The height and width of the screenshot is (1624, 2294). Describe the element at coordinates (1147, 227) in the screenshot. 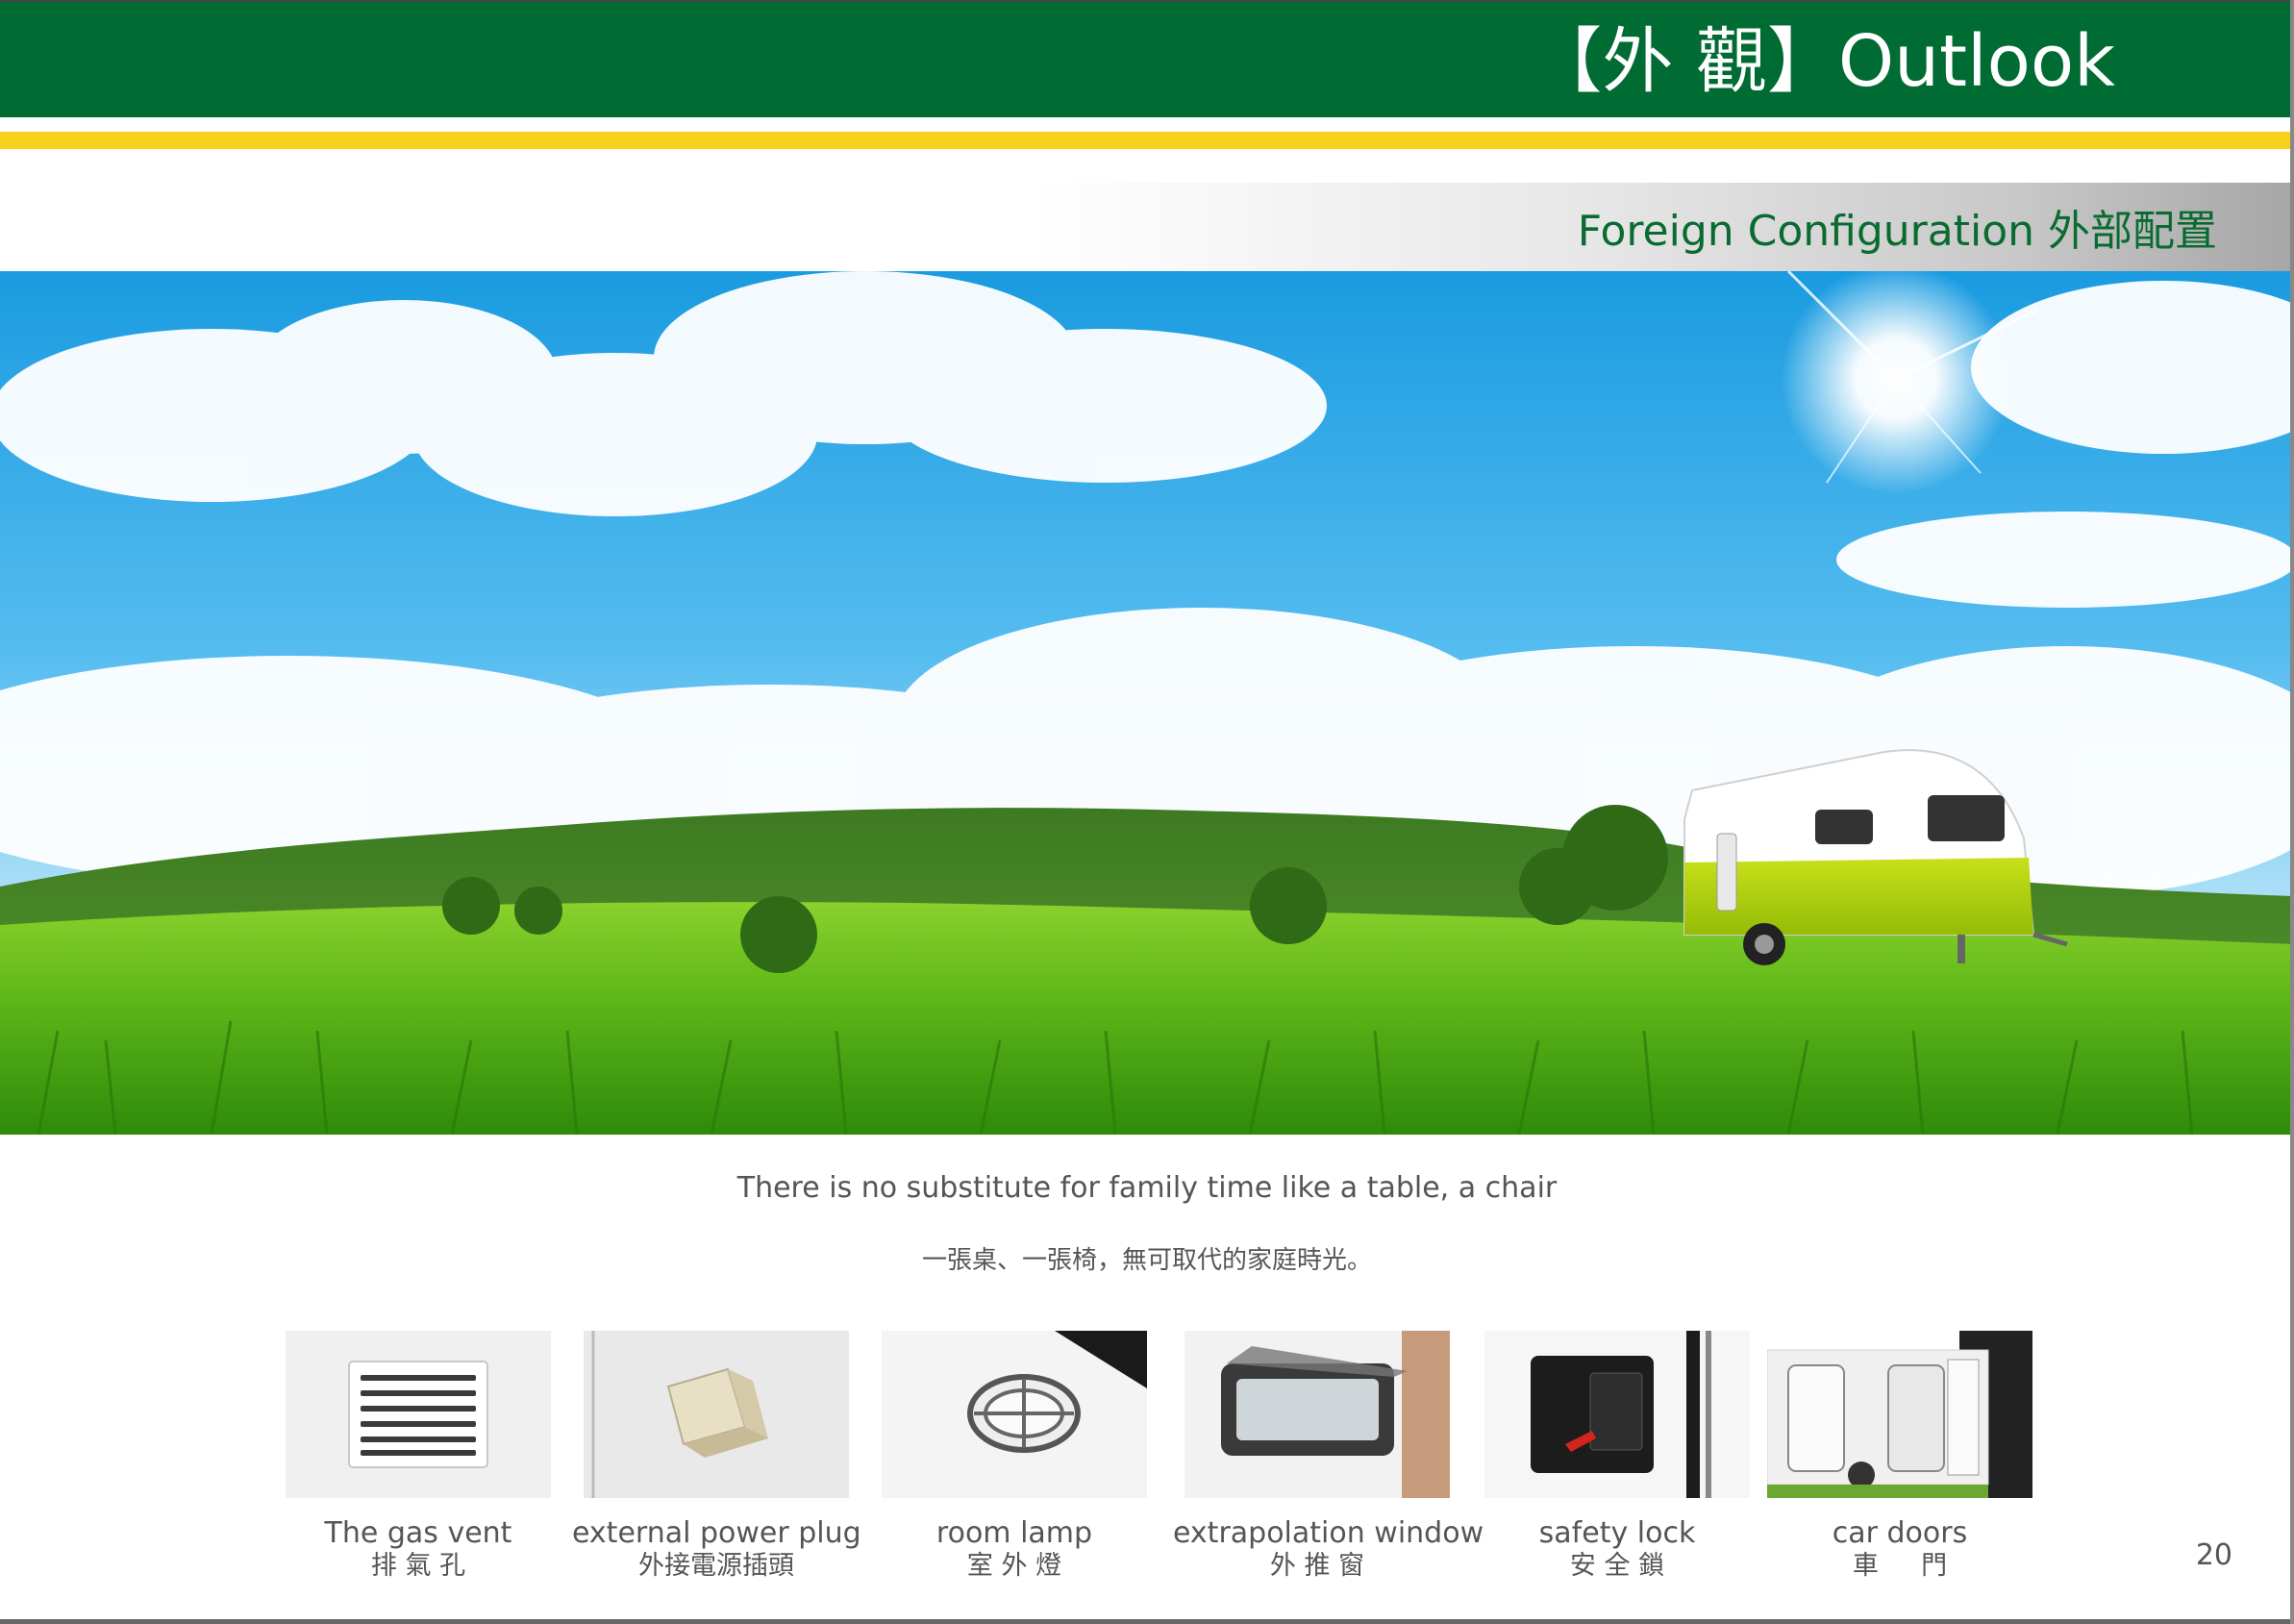

I see `section-header: Foreign Configuration 外部配置` at that location.